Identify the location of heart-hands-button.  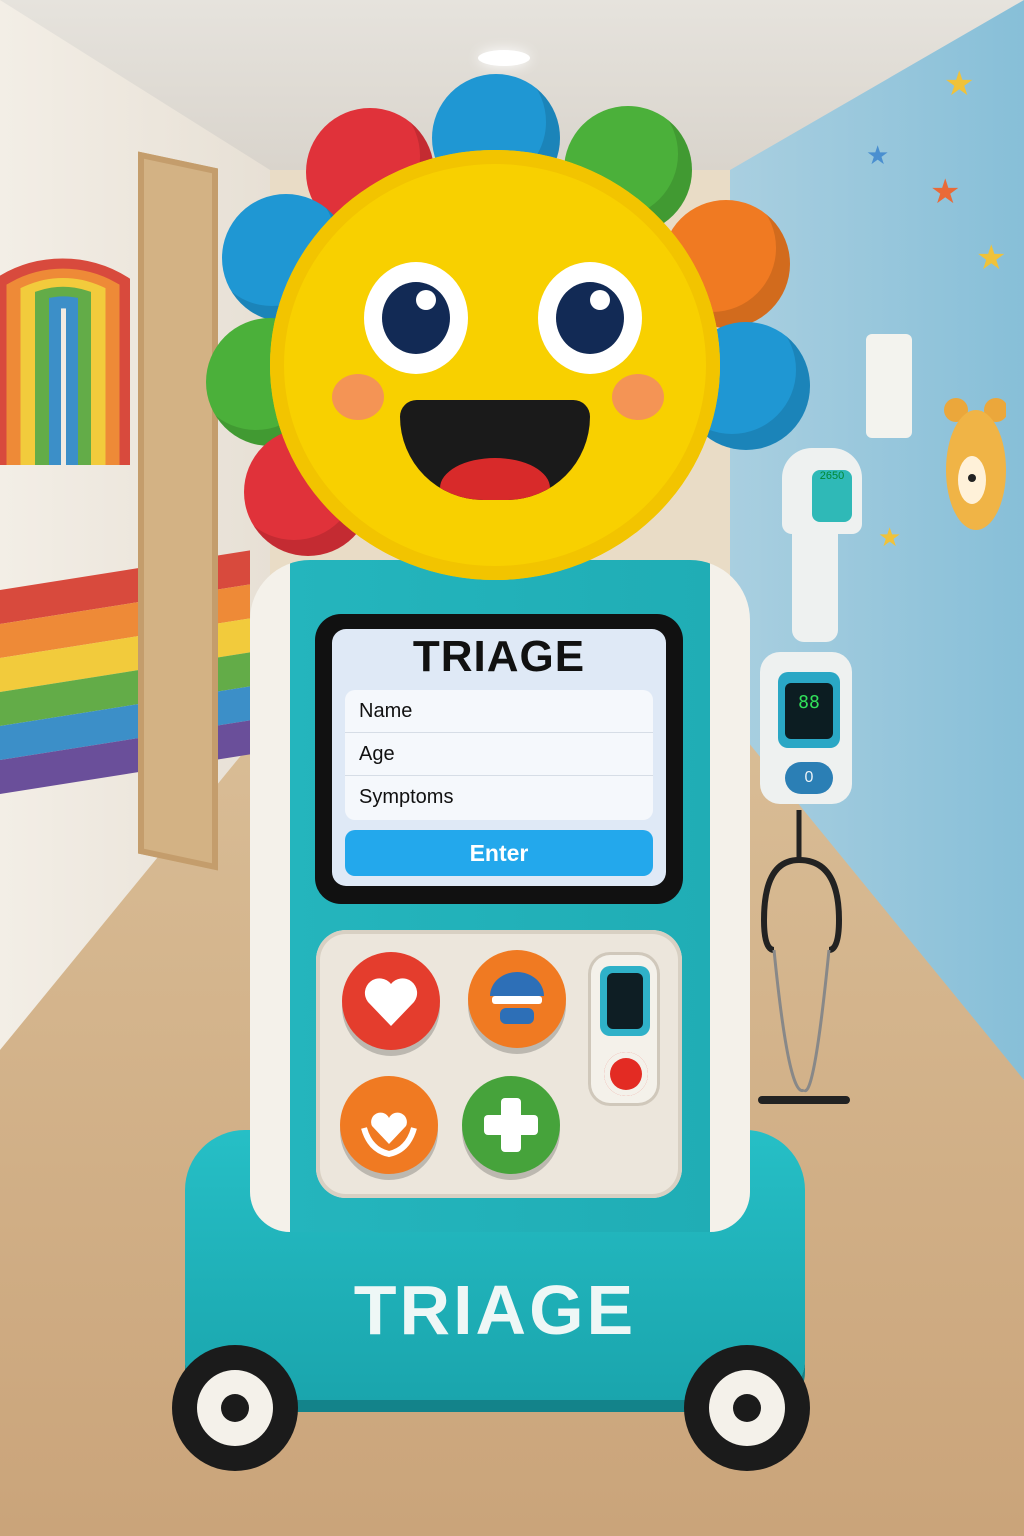
(389, 1125).